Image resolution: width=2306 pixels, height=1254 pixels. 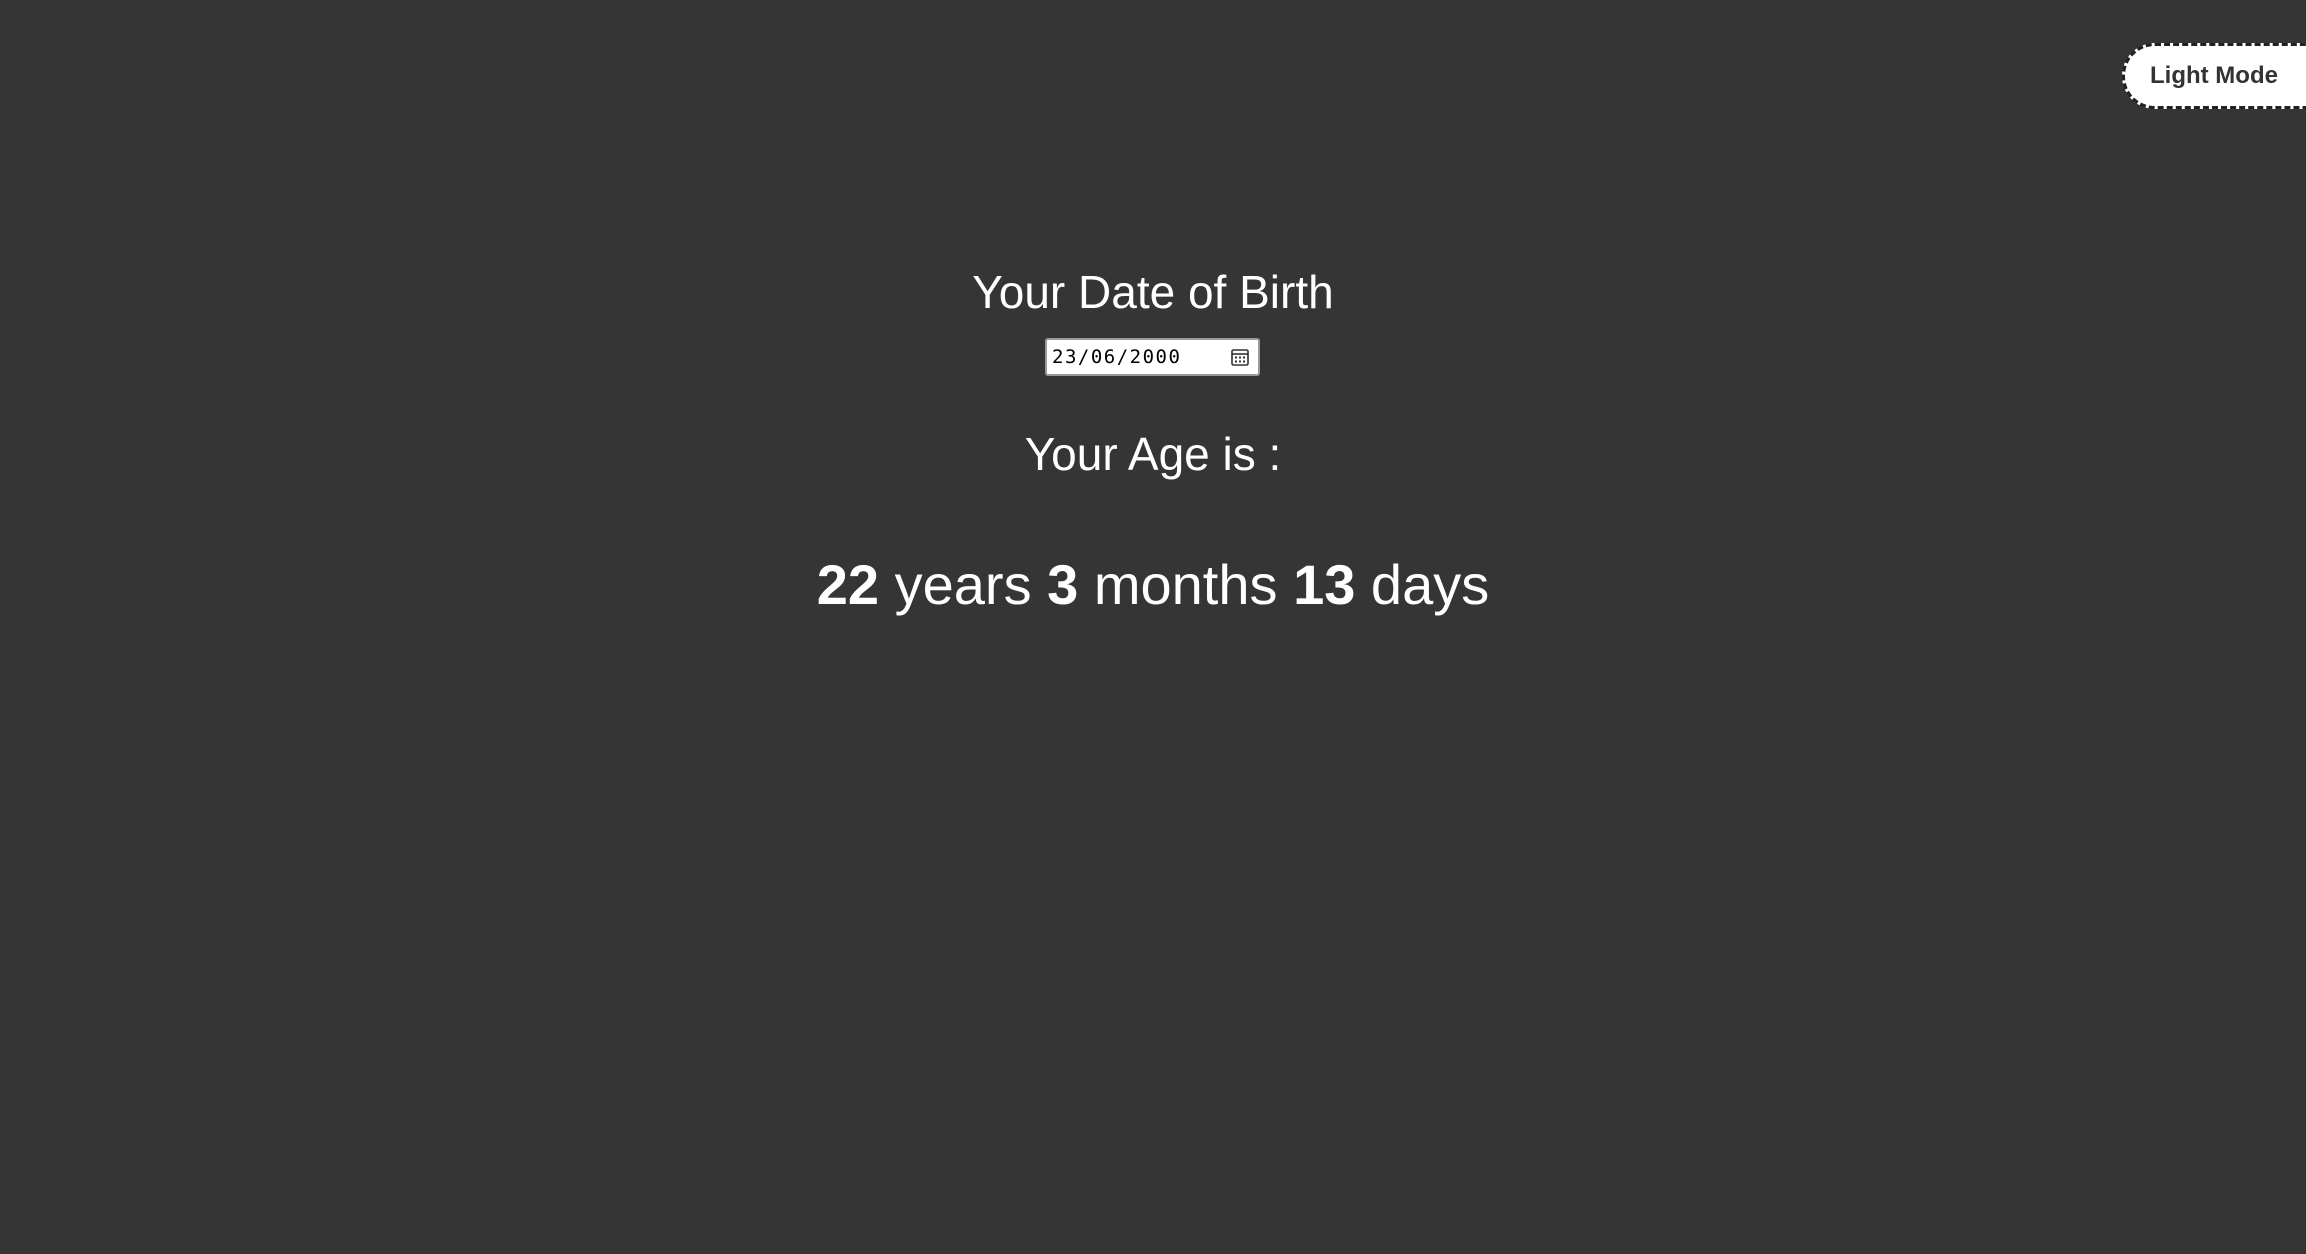 What do you see at coordinates (1153, 454) in the screenshot?
I see `age-heading: Your Age is :` at bounding box center [1153, 454].